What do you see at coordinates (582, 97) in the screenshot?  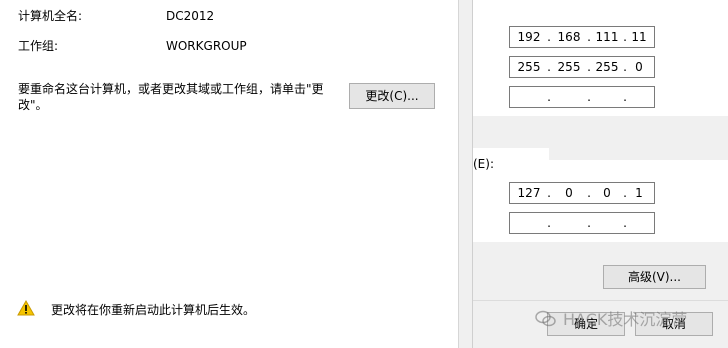 I see `default-gateway-field: . . .` at bounding box center [582, 97].